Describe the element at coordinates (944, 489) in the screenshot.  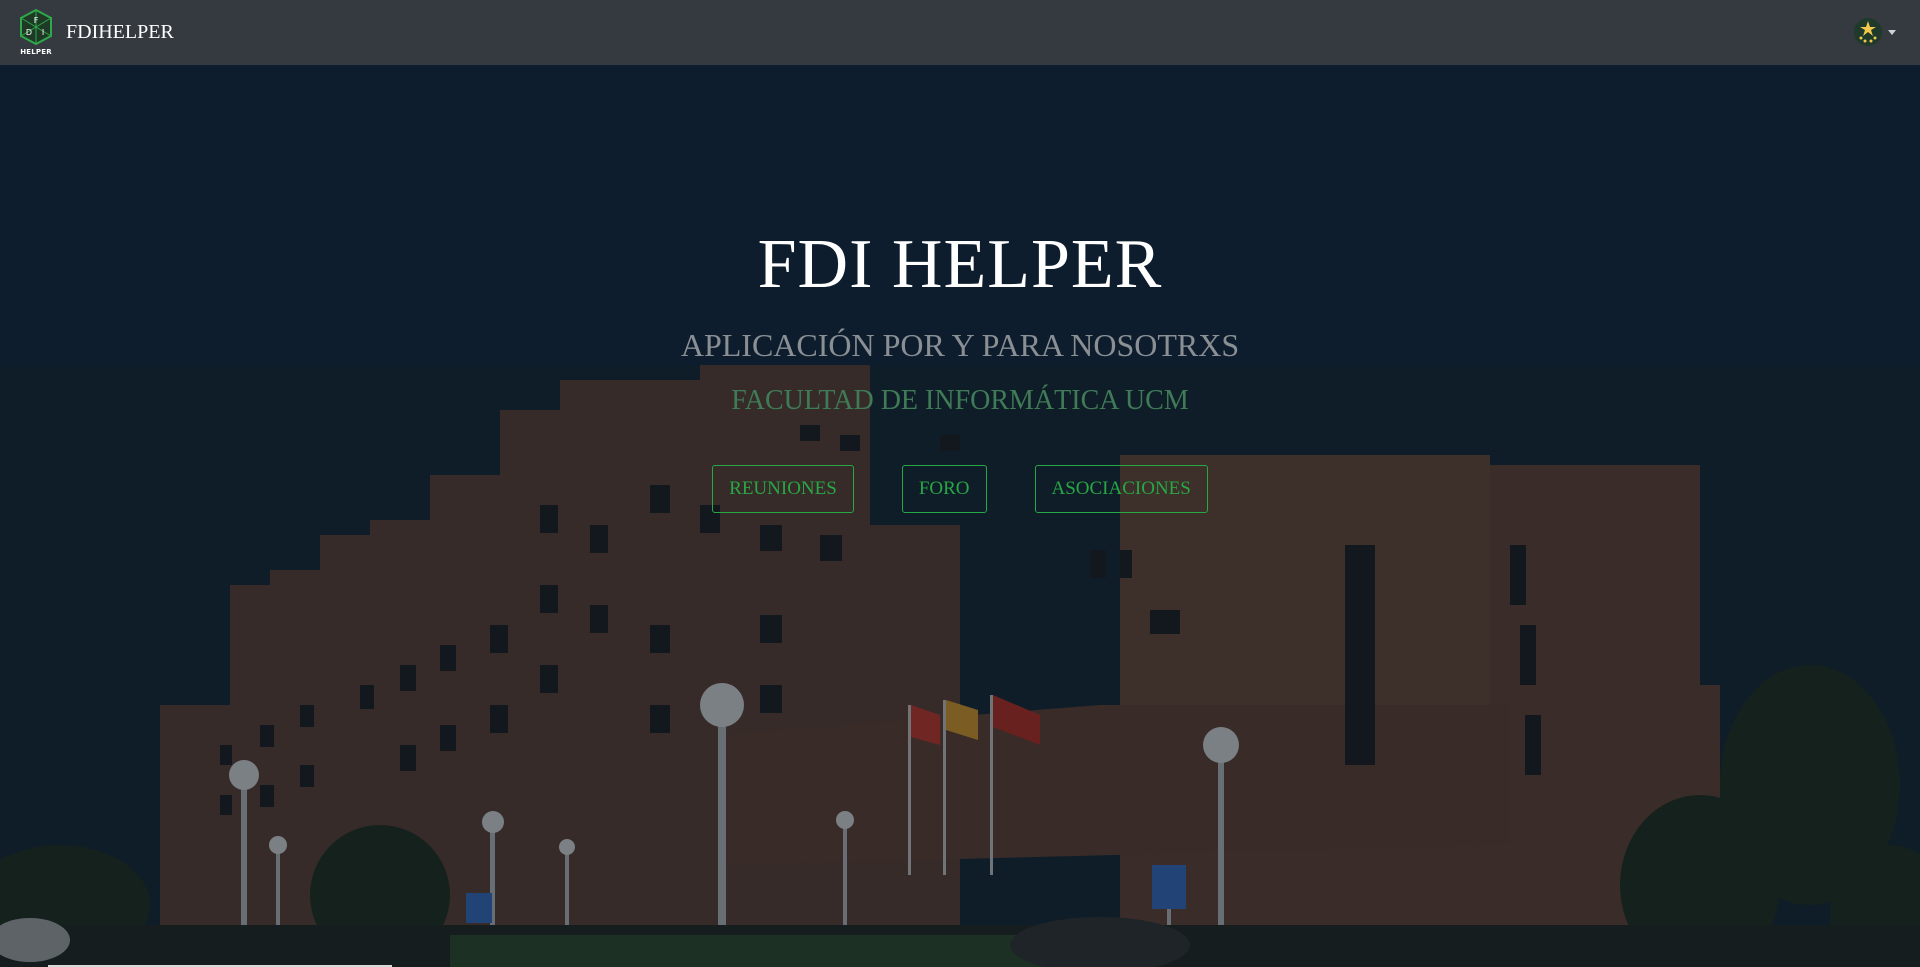
I see `foro-button: FORO` at that location.